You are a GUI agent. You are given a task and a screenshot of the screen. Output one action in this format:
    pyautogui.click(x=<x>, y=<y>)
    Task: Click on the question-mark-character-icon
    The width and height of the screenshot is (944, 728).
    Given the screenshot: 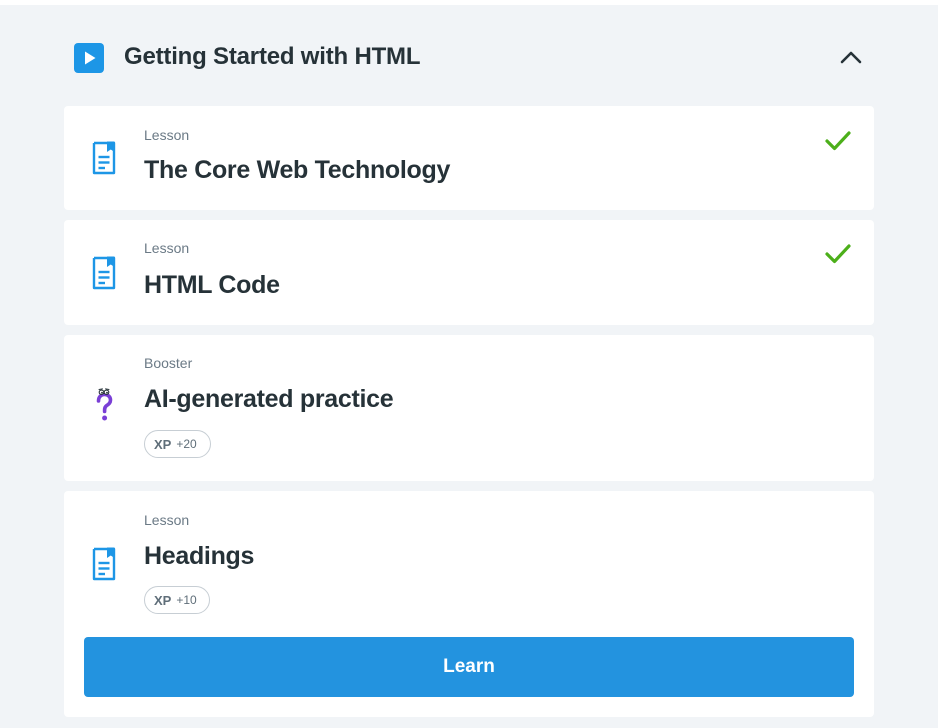 What is the action you would take?
    pyautogui.click(x=104, y=406)
    